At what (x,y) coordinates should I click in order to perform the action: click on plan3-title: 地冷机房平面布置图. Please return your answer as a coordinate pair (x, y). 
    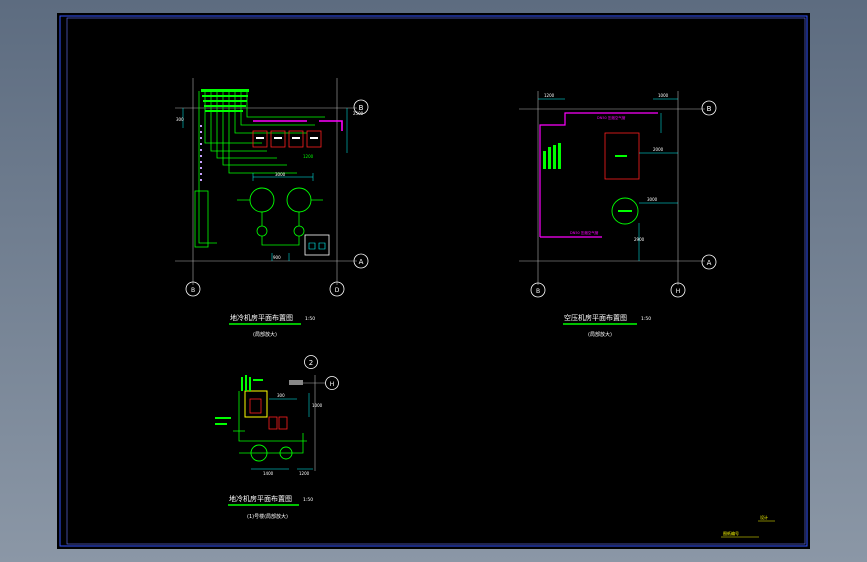
    Looking at the image, I should click on (260, 498).